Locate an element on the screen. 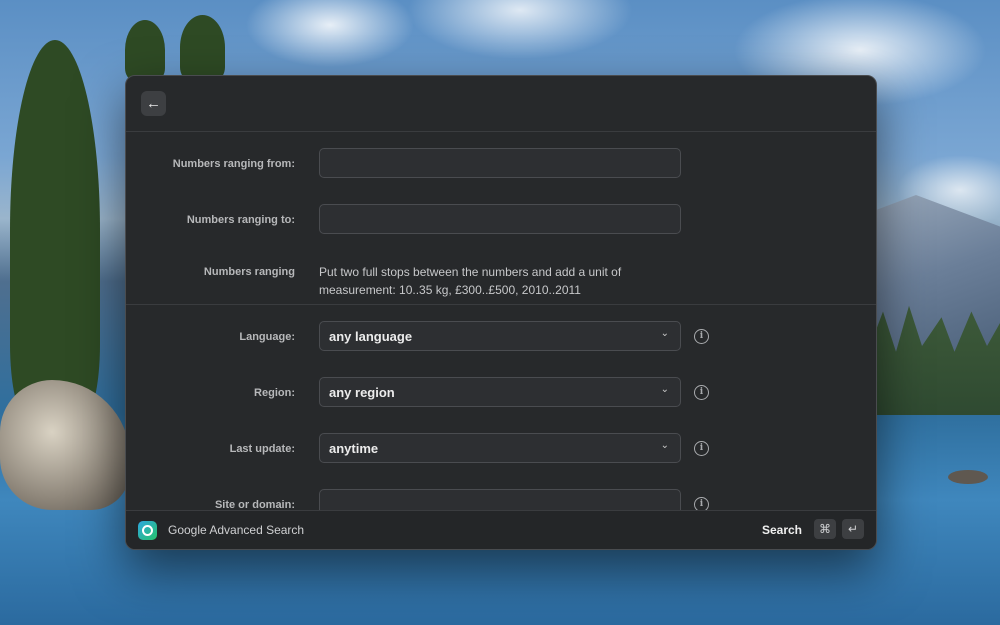  section-divider is located at coordinates (501, 304).